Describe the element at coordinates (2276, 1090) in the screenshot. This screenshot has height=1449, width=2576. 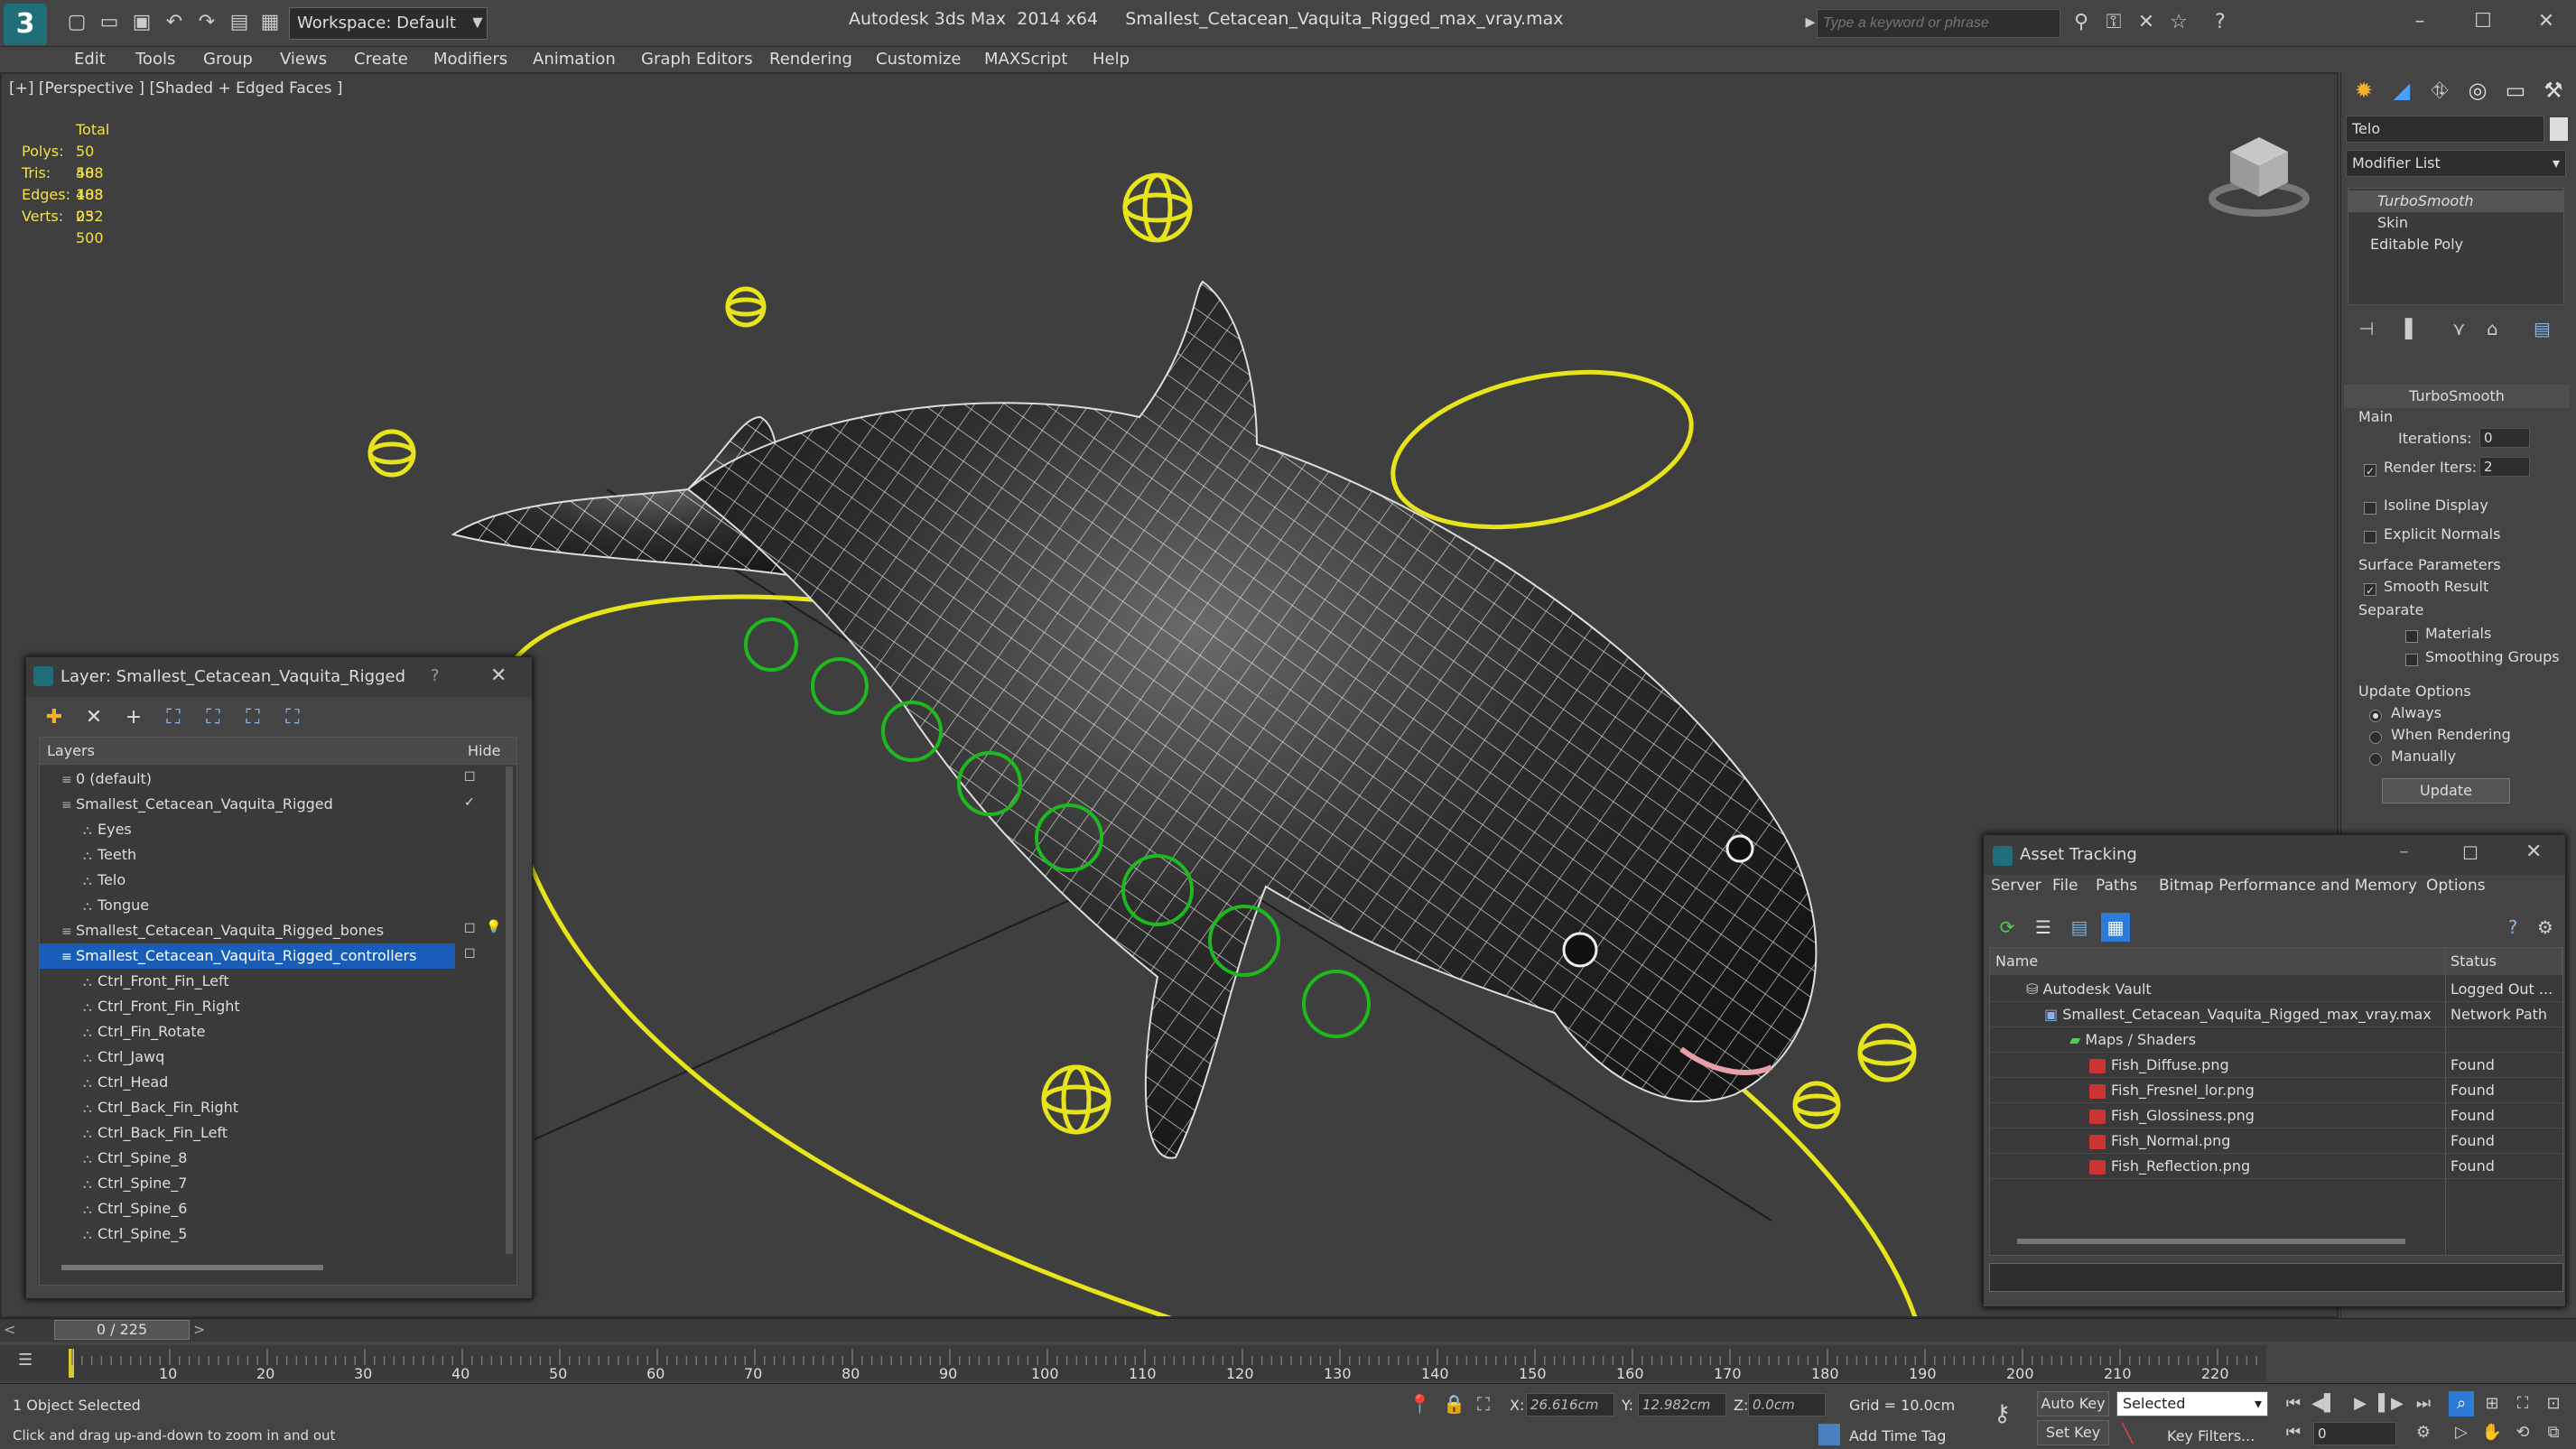
I see `asset-row-file: Fish_Fresnel_lor.png Found` at that location.